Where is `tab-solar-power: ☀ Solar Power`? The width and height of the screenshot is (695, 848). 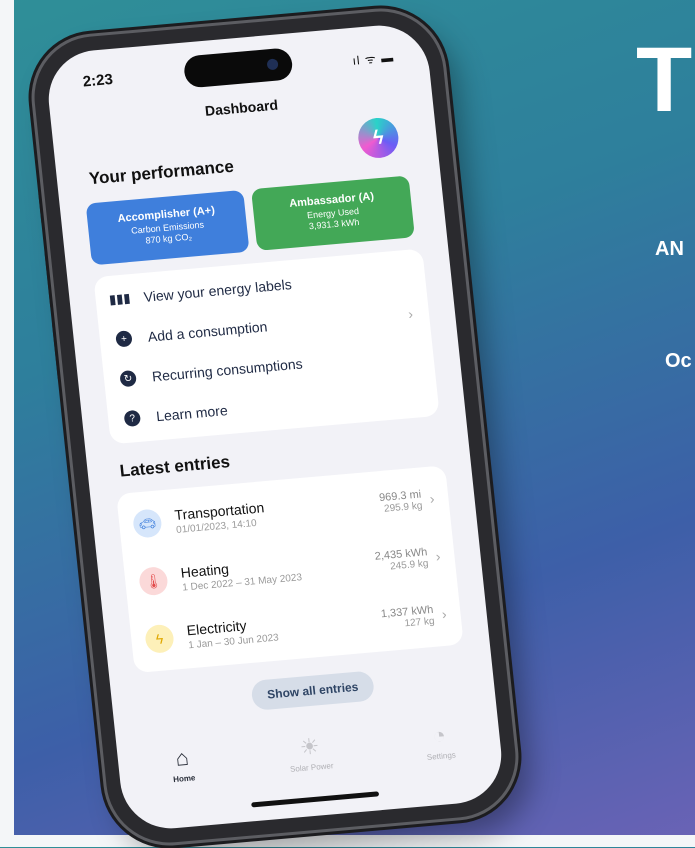 tab-solar-power: ☀ Solar Power is located at coordinates (310, 753).